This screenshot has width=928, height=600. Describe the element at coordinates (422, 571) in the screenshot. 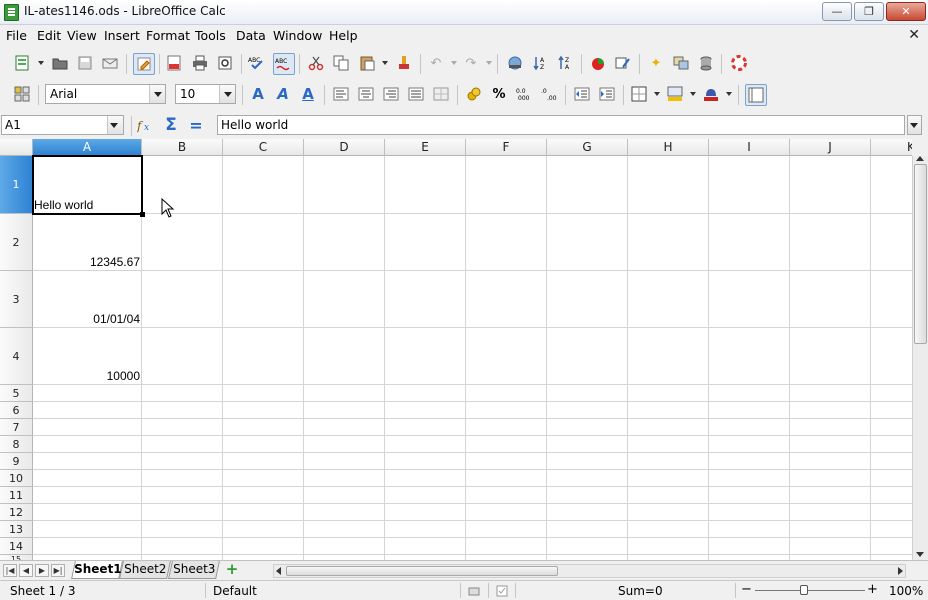

I see `horizontal-scroll-thumb` at that location.